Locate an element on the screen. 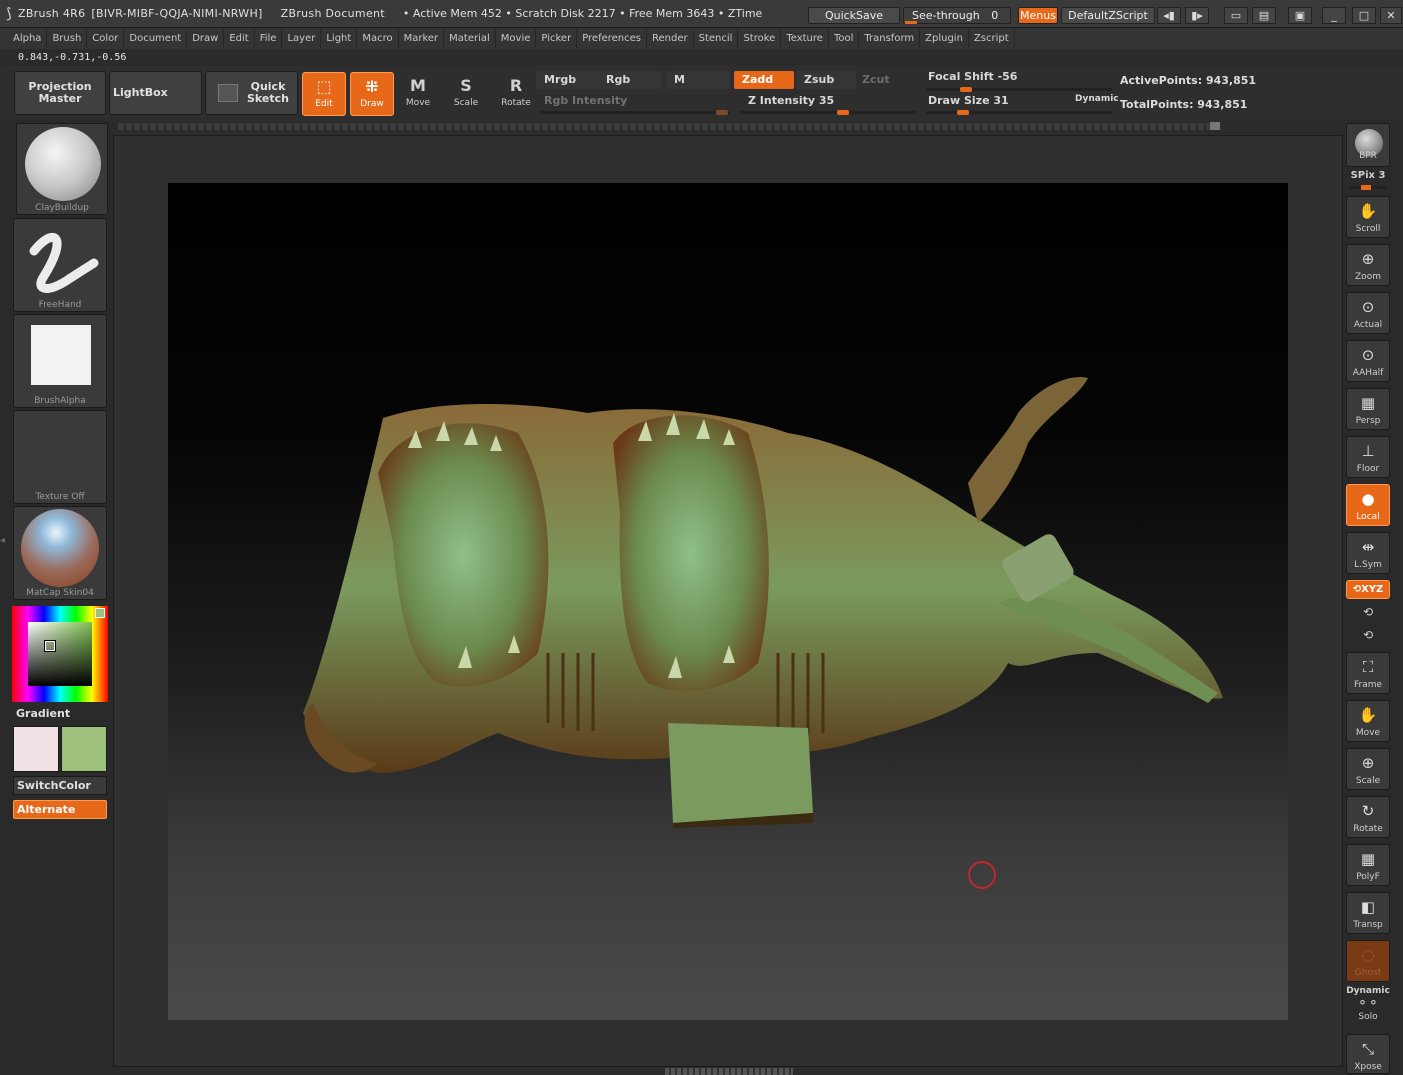  menu-zscript: Zscript is located at coordinates (992, 38).